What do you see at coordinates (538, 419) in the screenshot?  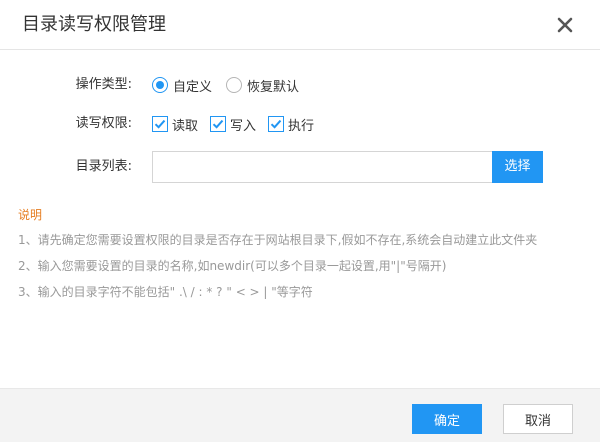 I see `cancel-button: 取消` at bounding box center [538, 419].